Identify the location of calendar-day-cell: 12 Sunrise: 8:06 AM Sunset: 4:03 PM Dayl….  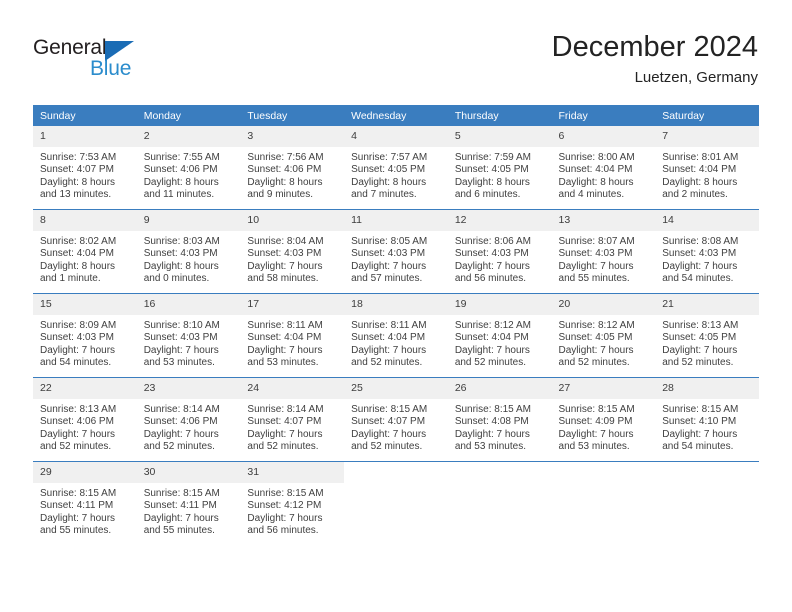
(499, 251).